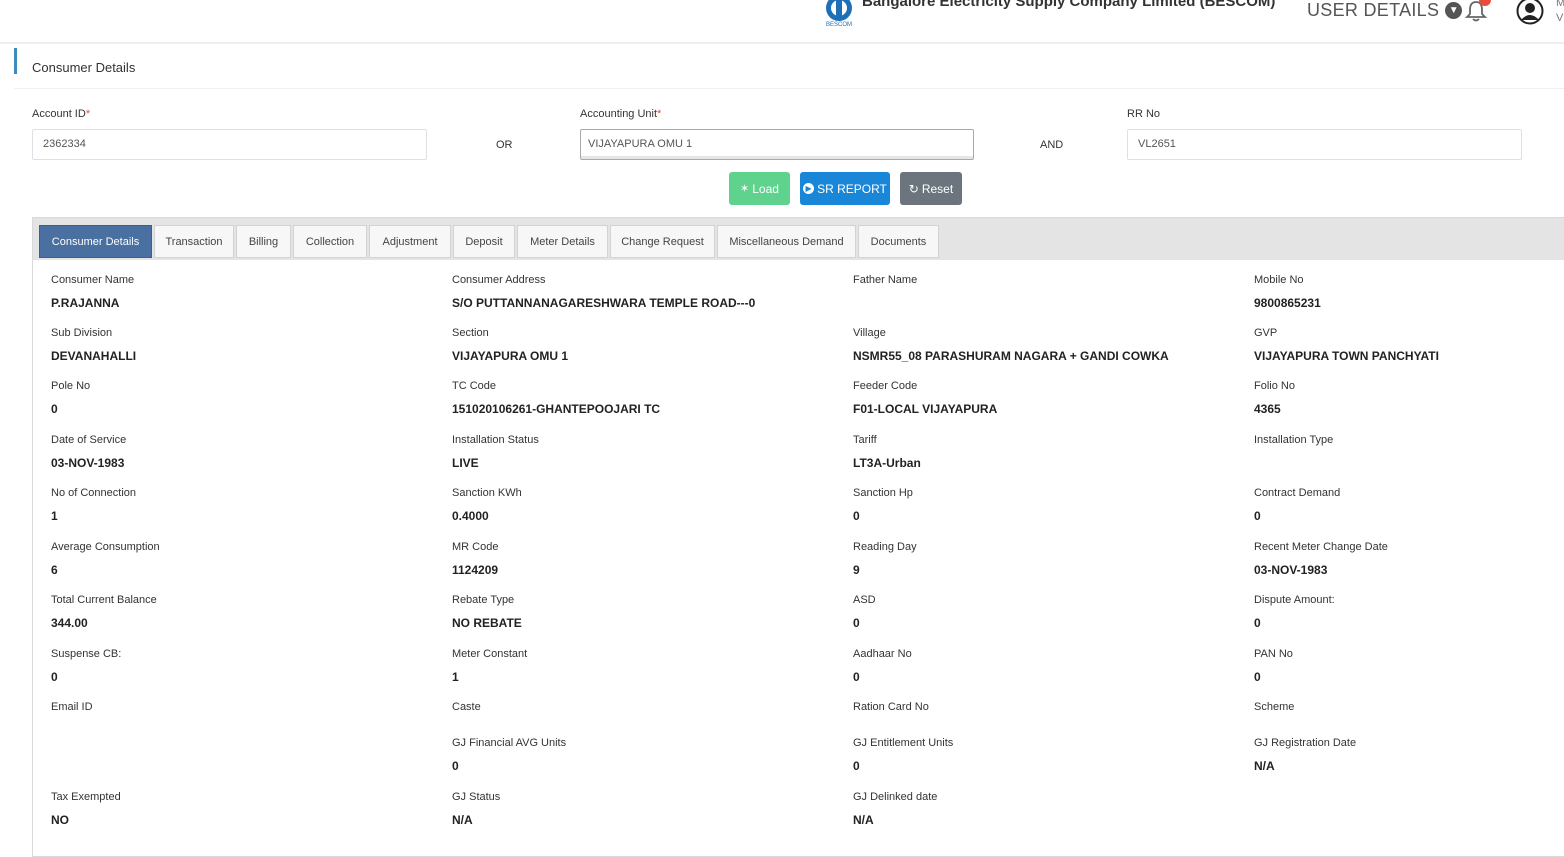 Image resolution: width=1564 pixels, height=857 pixels. Describe the element at coordinates (869, 333) in the screenshot. I see `field-label: Village` at that location.